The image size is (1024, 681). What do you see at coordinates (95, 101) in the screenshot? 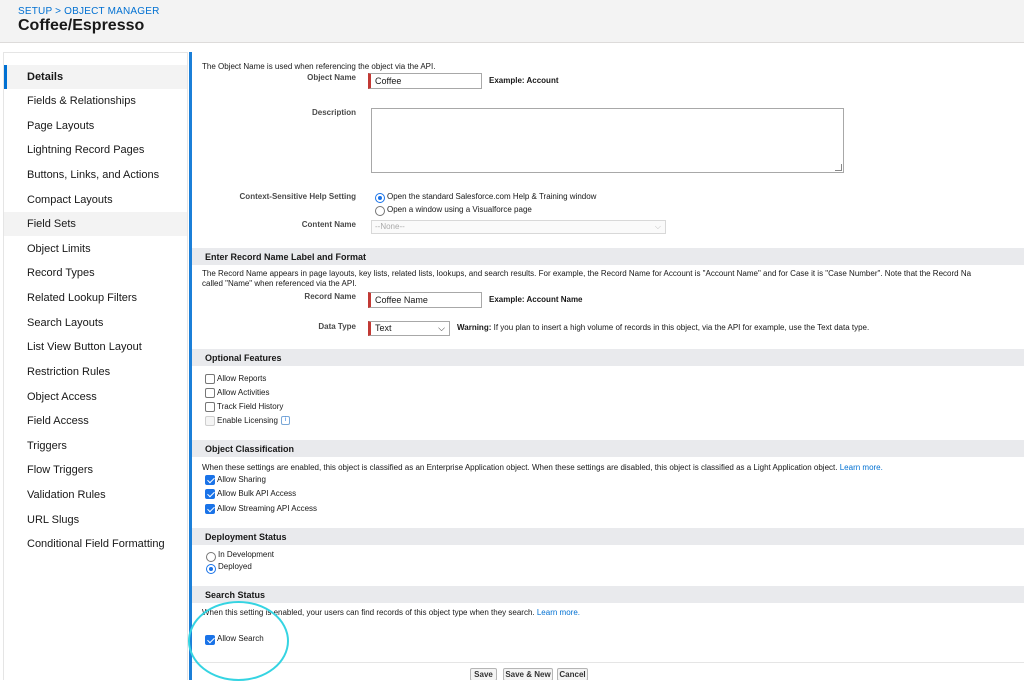
I see `sidebar-item-fields-relationships: Fields & Relationships` at bounding box center [95, 101].